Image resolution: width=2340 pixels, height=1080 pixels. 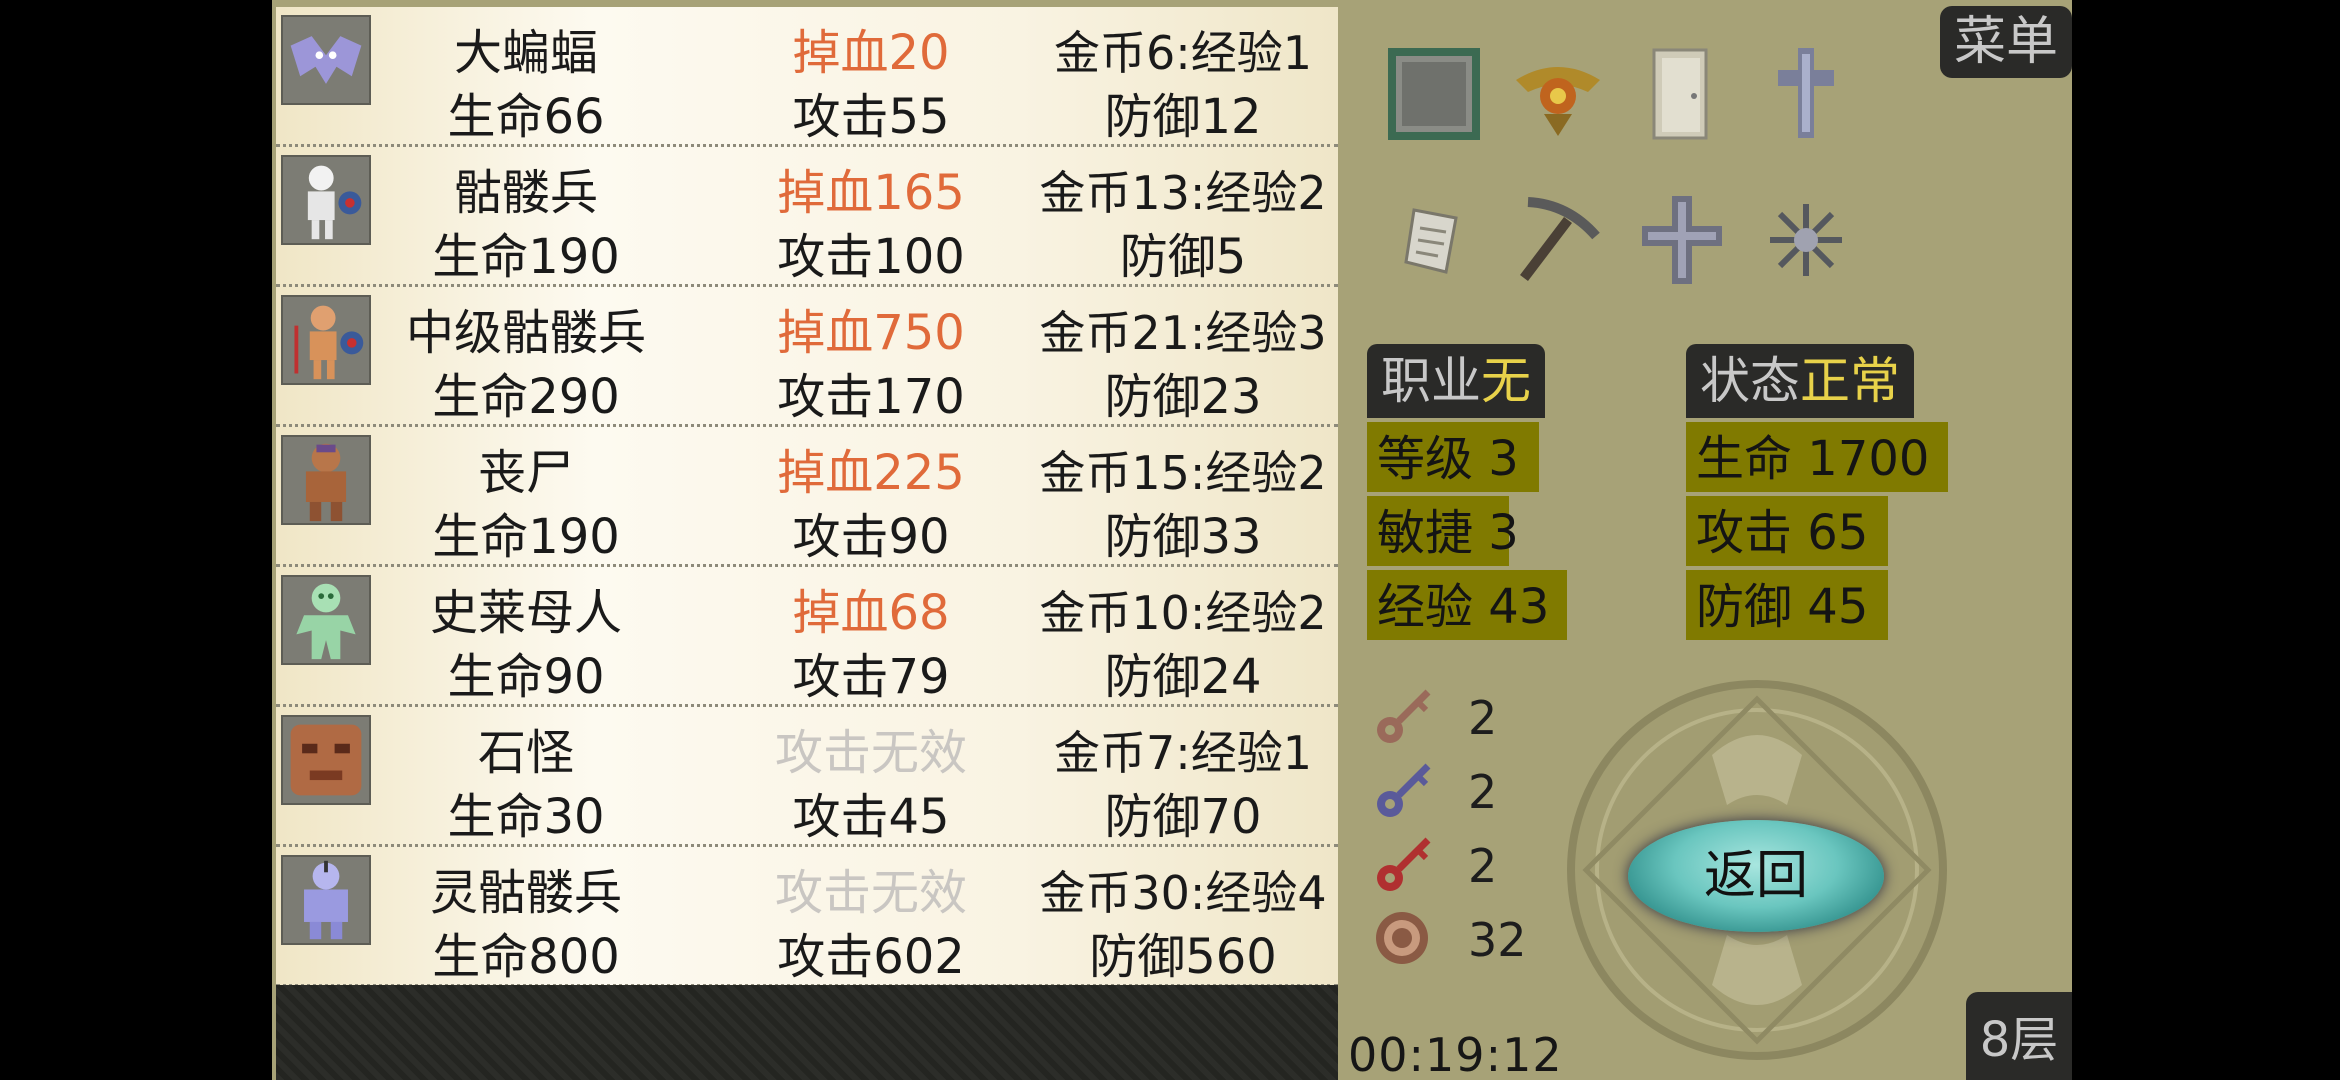 I want to click on monster-damage: 掉血20, so click(x=871, y=53).